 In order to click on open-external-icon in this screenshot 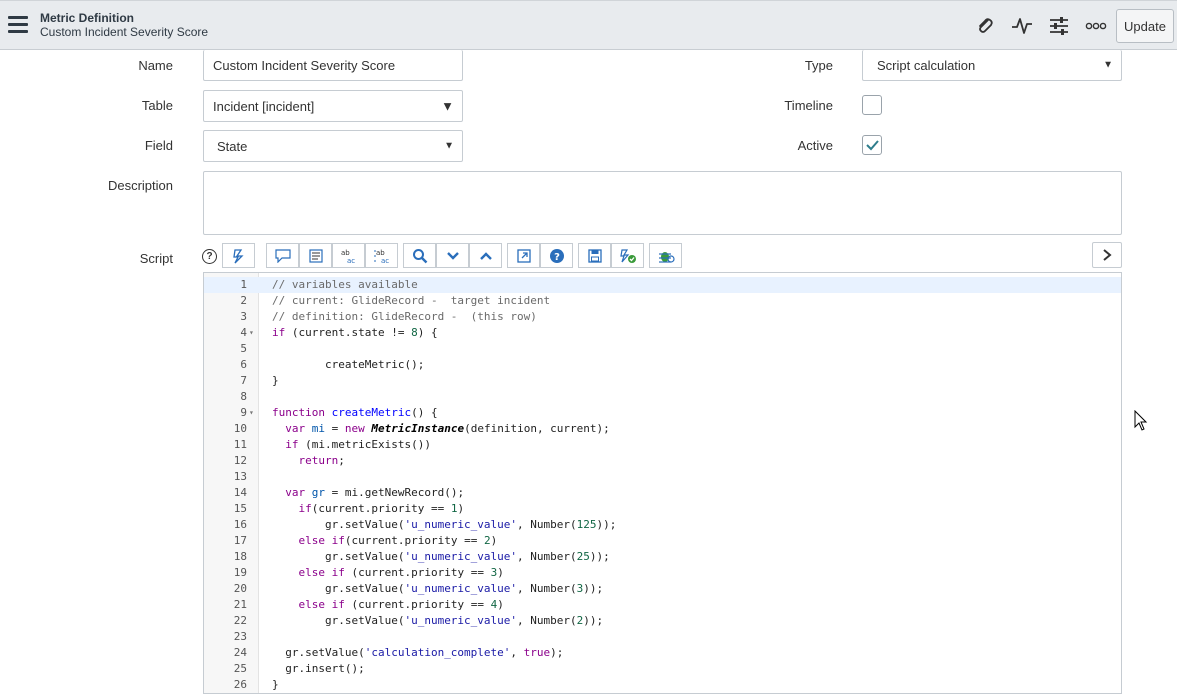, I will do `click(523, 255)`.